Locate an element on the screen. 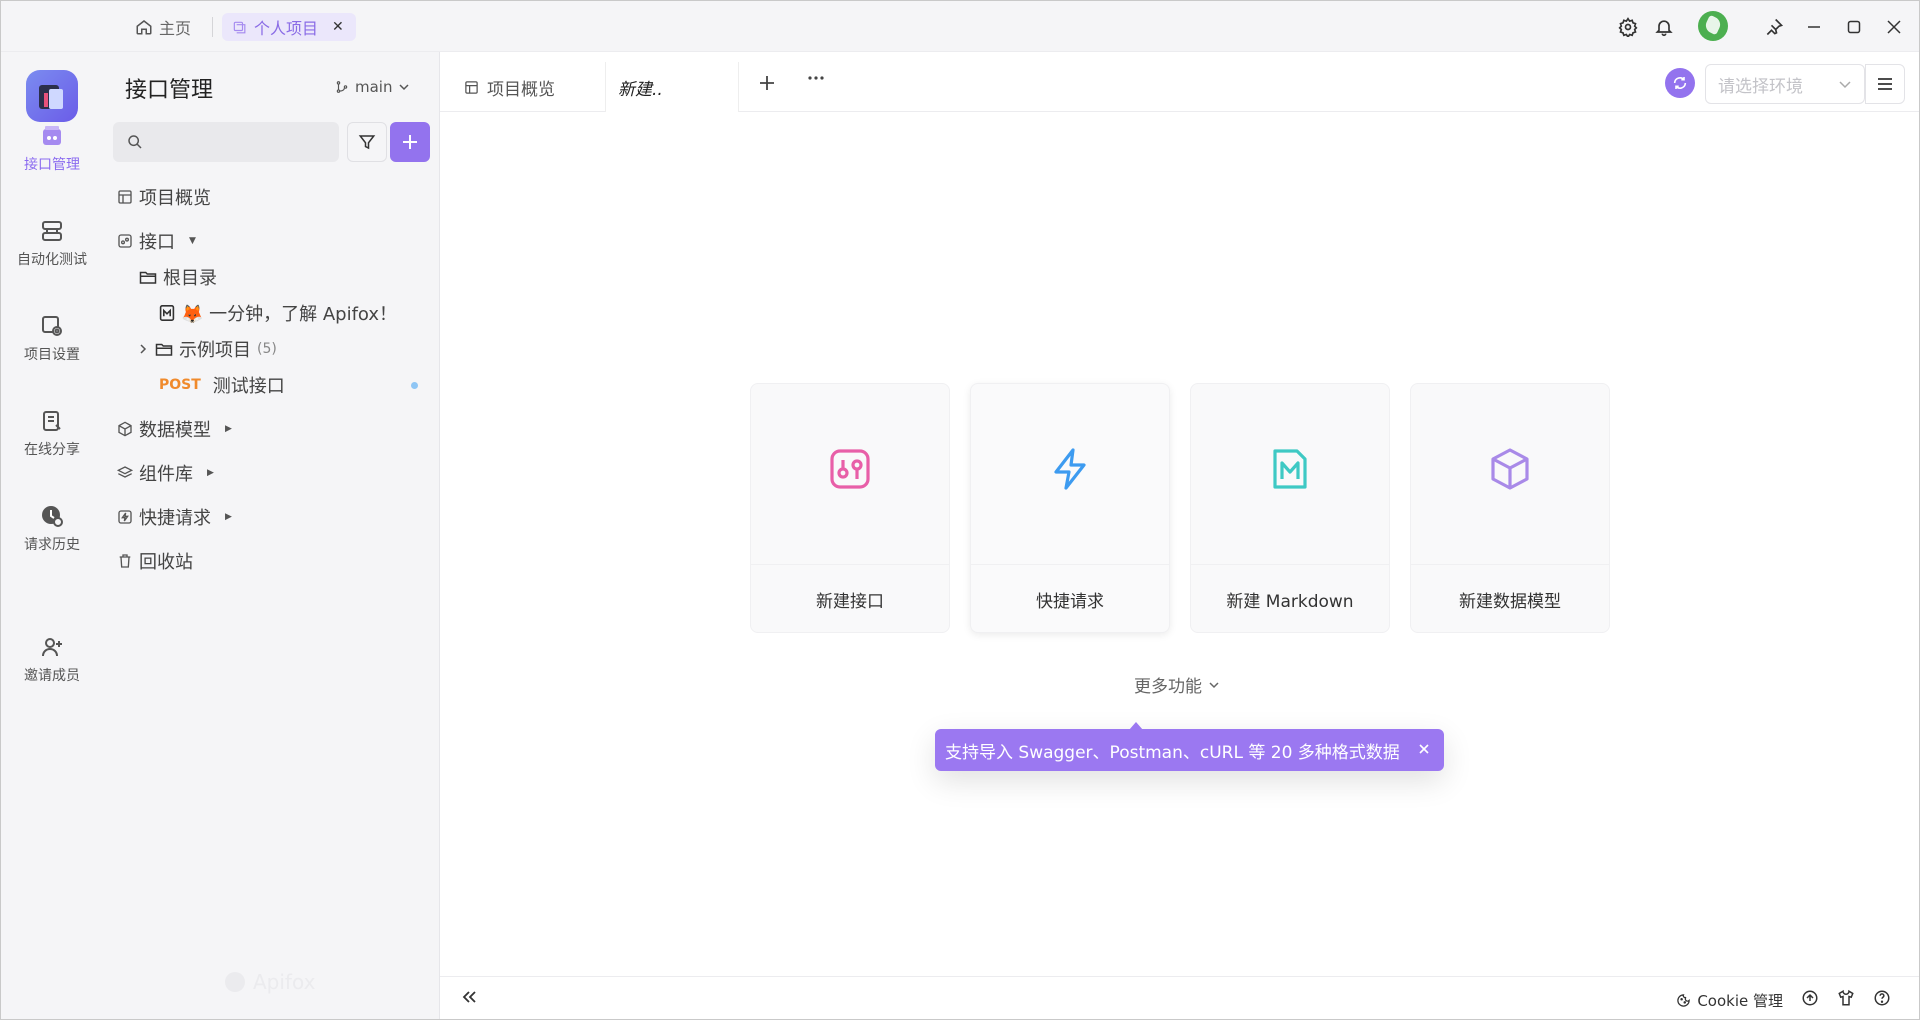  caret-right-icon: ▶ is located at coordinates (228, 517).